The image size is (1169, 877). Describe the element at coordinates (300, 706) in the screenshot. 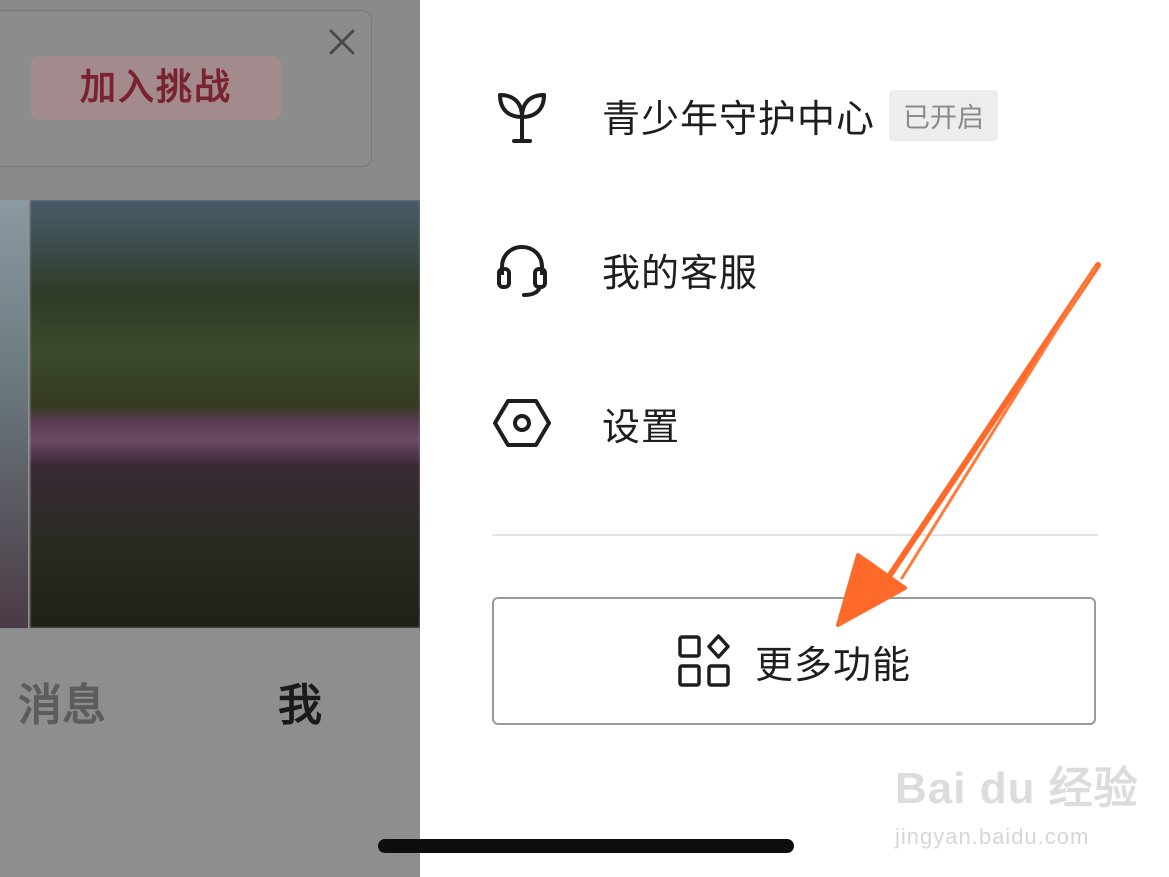

I see `nav-tab-me: 我` at that location.